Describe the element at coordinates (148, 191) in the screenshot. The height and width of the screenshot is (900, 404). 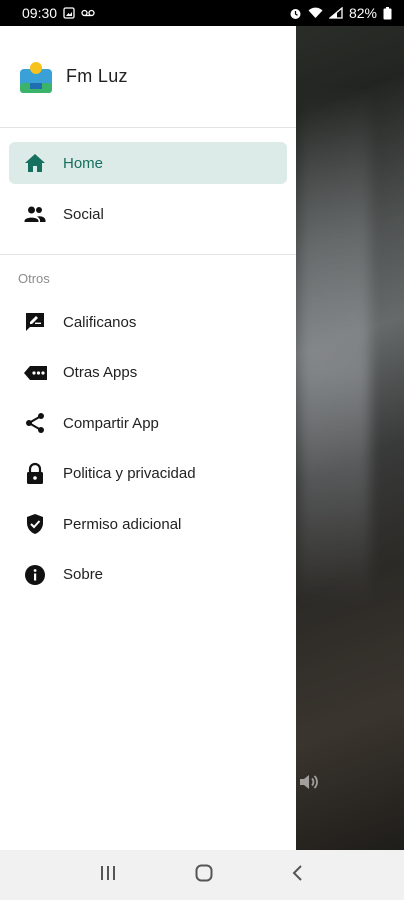
I see `primary-navigation: Home Social` at that location.